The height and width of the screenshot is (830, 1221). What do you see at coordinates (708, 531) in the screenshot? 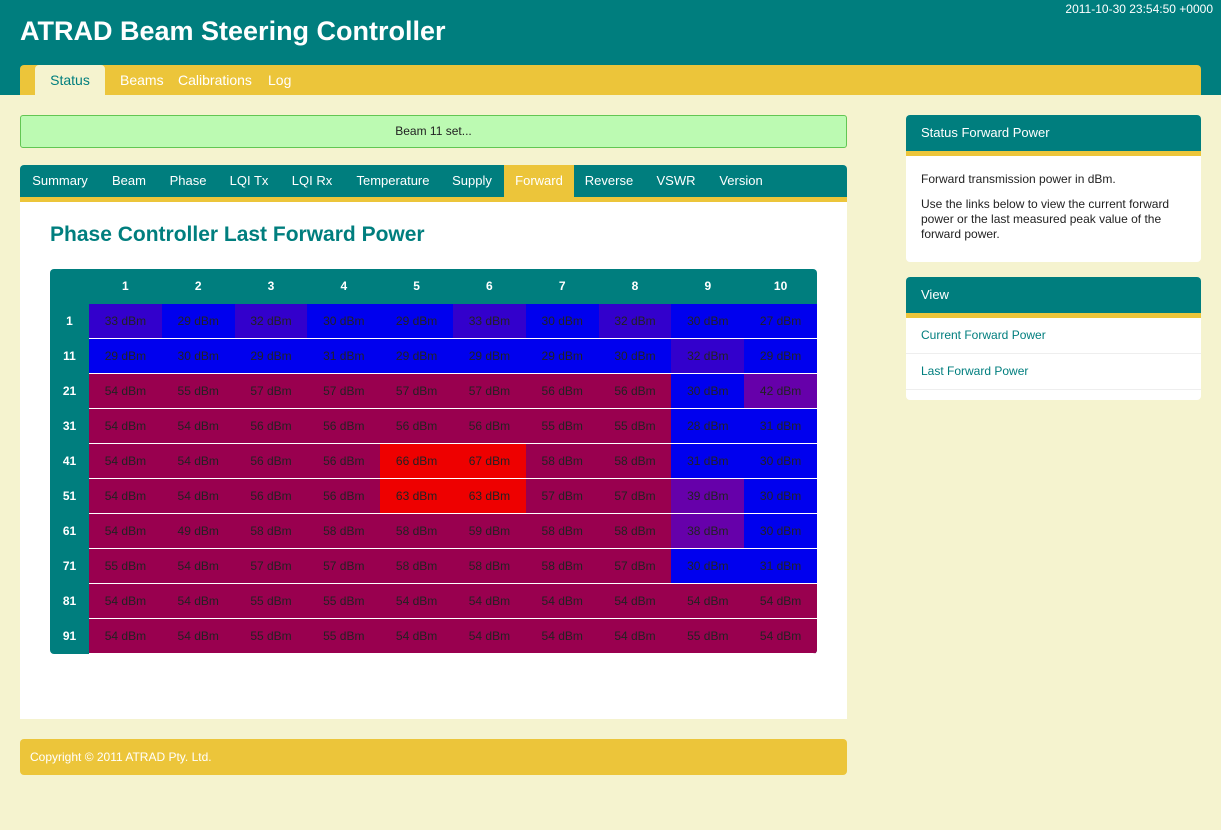
I see `power-cell: 38 dBm` at bounding box center [708, 531].